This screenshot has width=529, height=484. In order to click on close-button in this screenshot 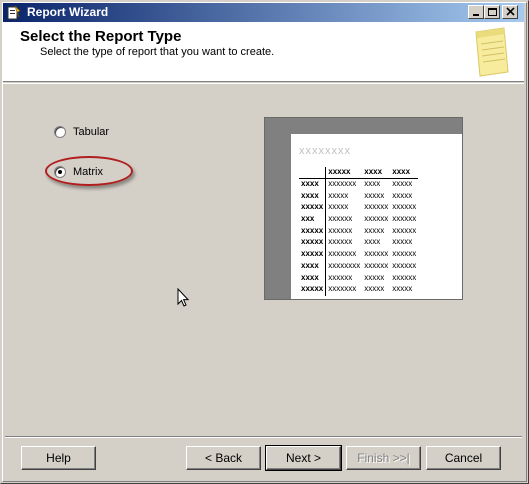, I will do `click(510, 12)`.